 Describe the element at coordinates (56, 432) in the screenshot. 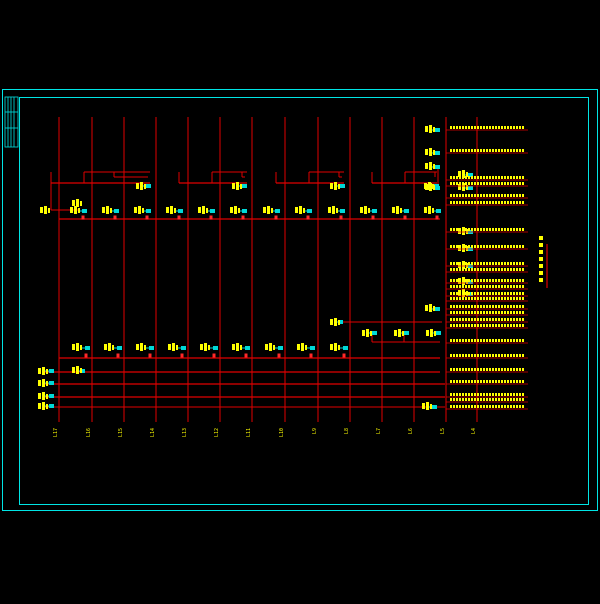

I see `riser-label: L17` at that location.